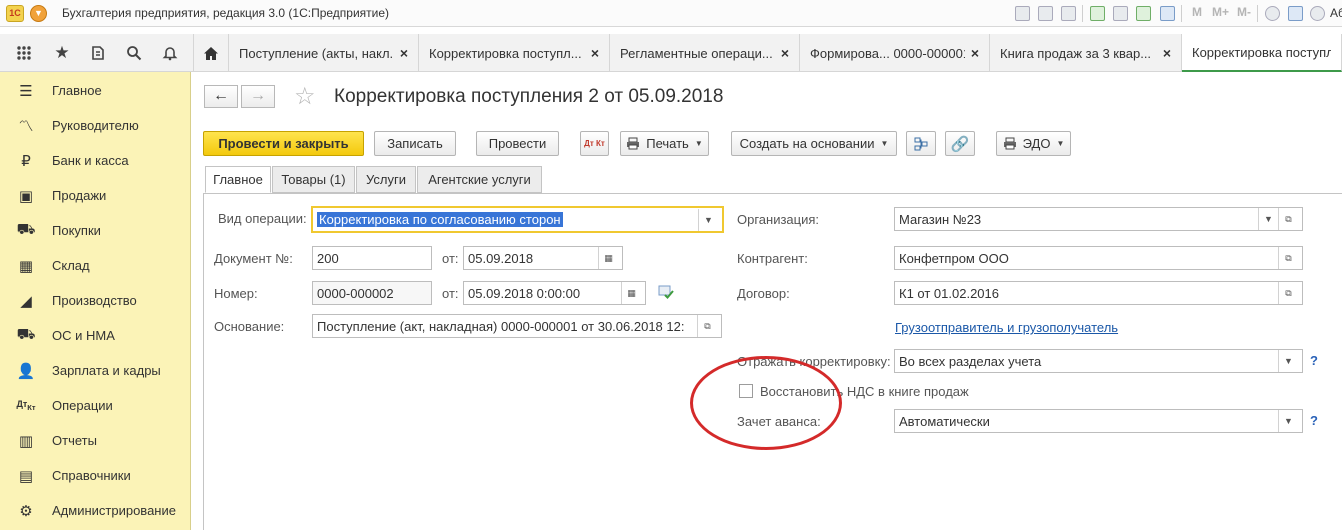 The width and height of the screenshot is (1342, 530). I want to click on tab-sales-book: Книга продаж за 3 квар... ×, so click(1086, 53).